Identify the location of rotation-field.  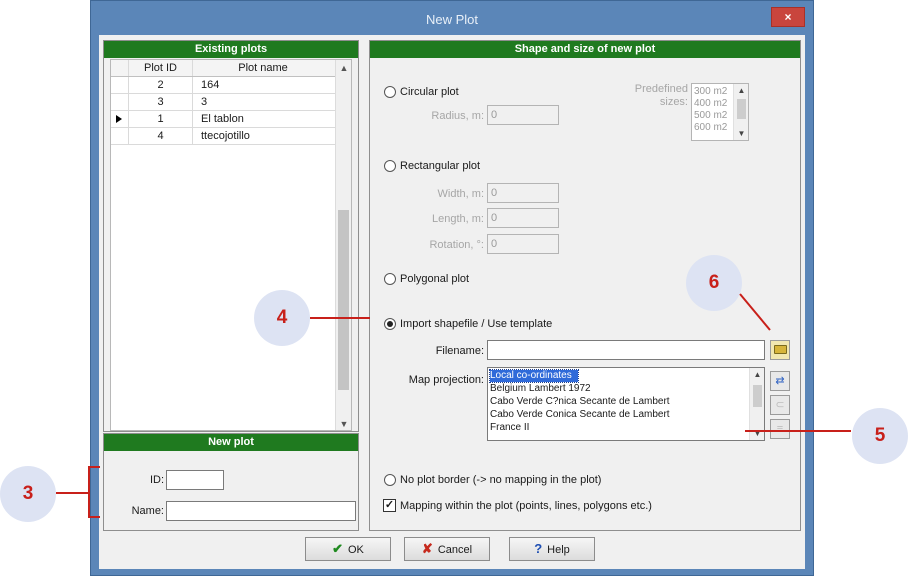
(523, 244).